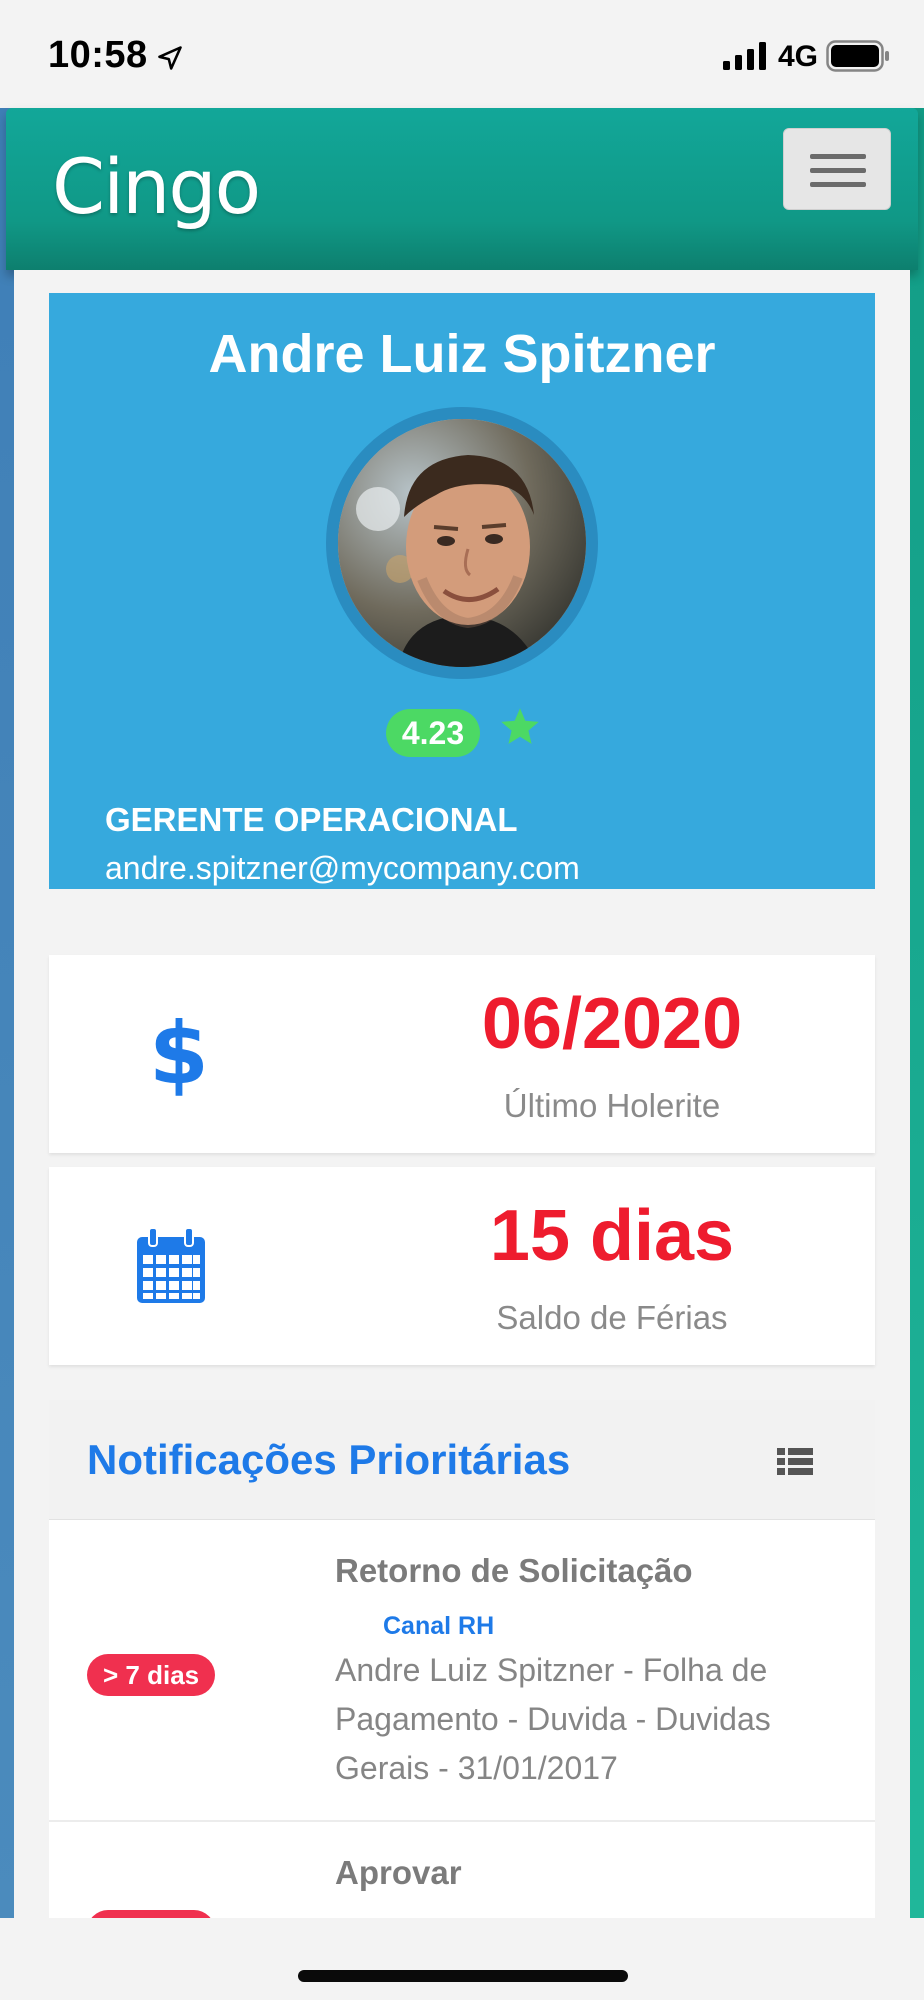 This screenshot has height=2000, width=924. Describe the element at coordinates (514, 1570) in the screenshot. I see `notification-title: Retorno de Solicitação` at that location.